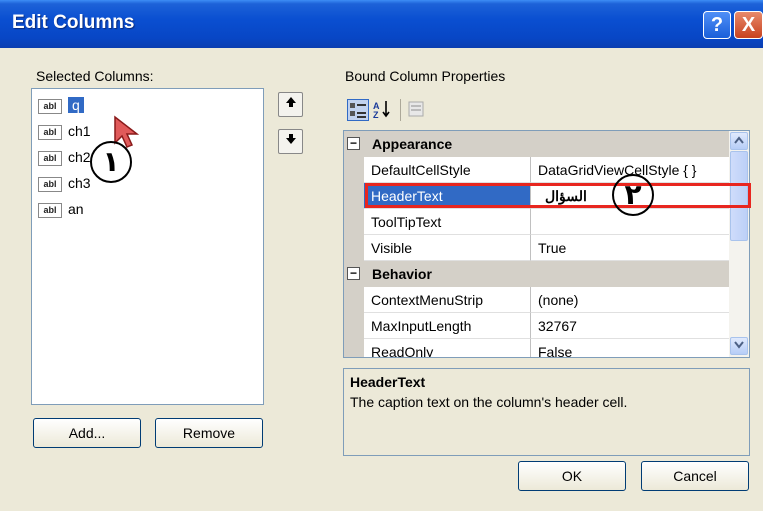 This screenshot has width=763, height=511. What do you see at coordinates (412, 144) in the screenshot?
I see `category-label: Appearance` at bounding box center [412, 144].